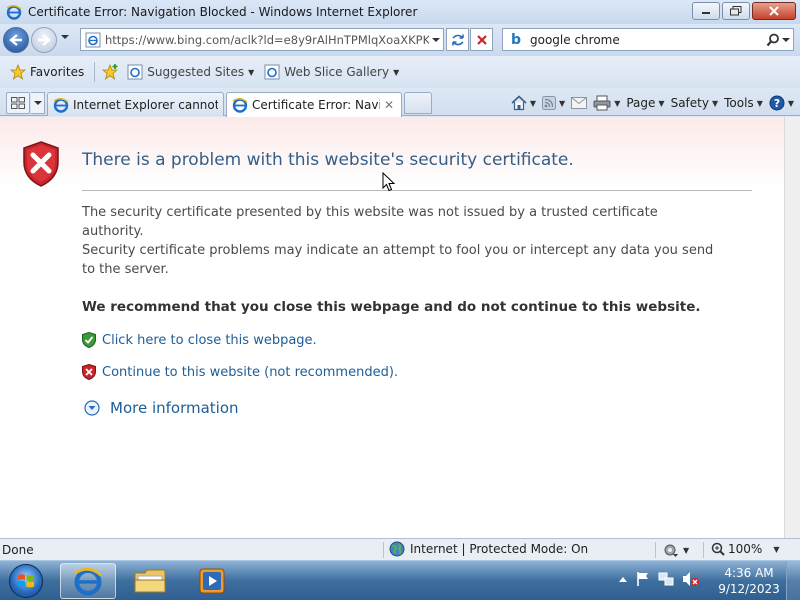 Image resolution: width=800 pixels, height=600 pixels. I want to click on settings-icon, so click(671, 550).